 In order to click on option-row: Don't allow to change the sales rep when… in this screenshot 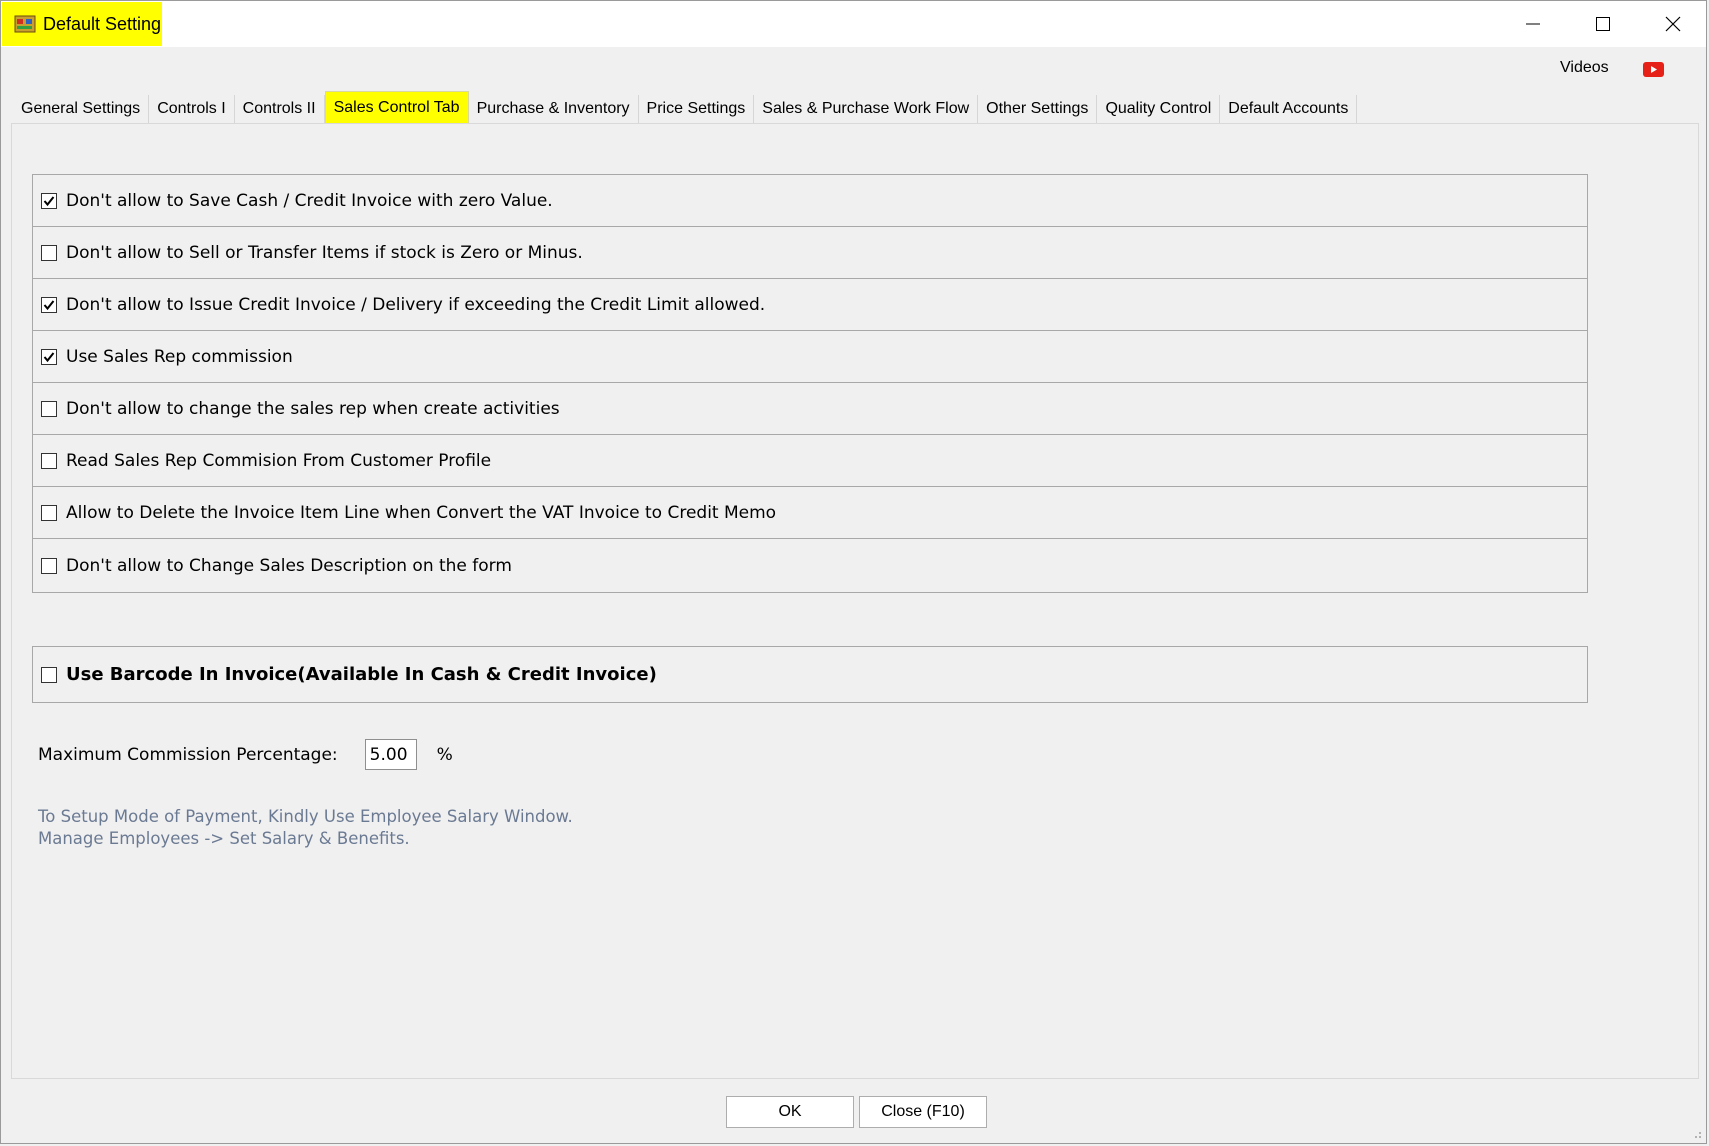, I will do `click(810, 409)`.